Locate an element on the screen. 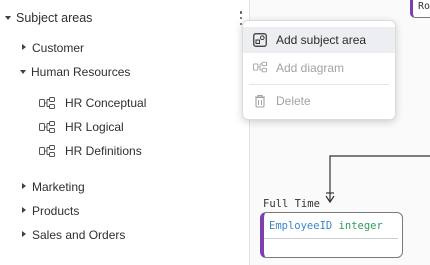  tree-item-hr-logical: HR Logical is located at coordinates (81, 127).